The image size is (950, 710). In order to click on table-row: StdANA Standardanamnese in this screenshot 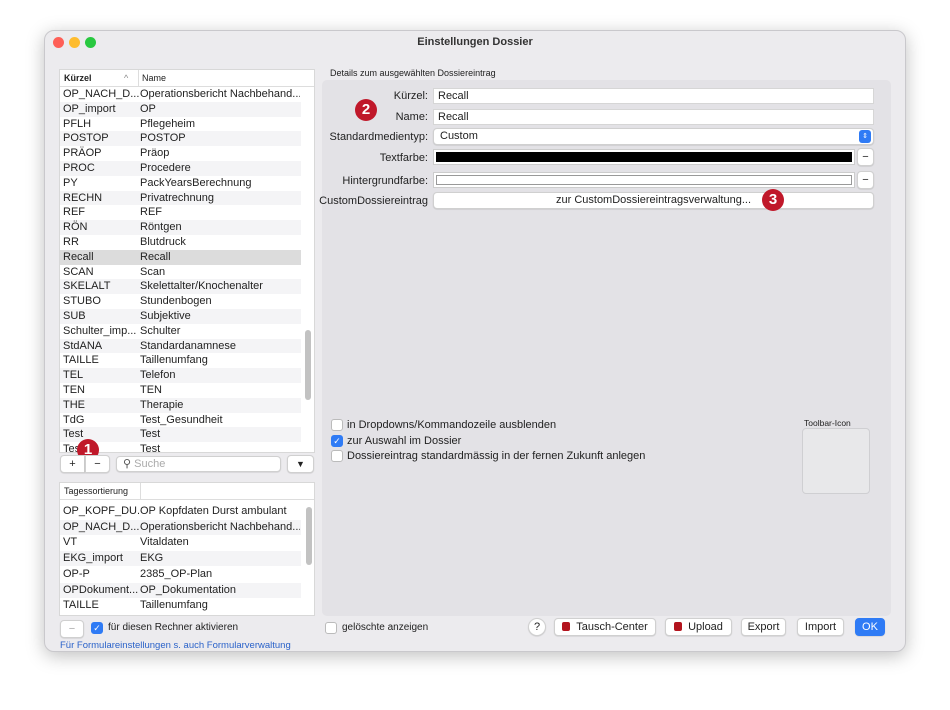, I will do `click(180, 346)`.